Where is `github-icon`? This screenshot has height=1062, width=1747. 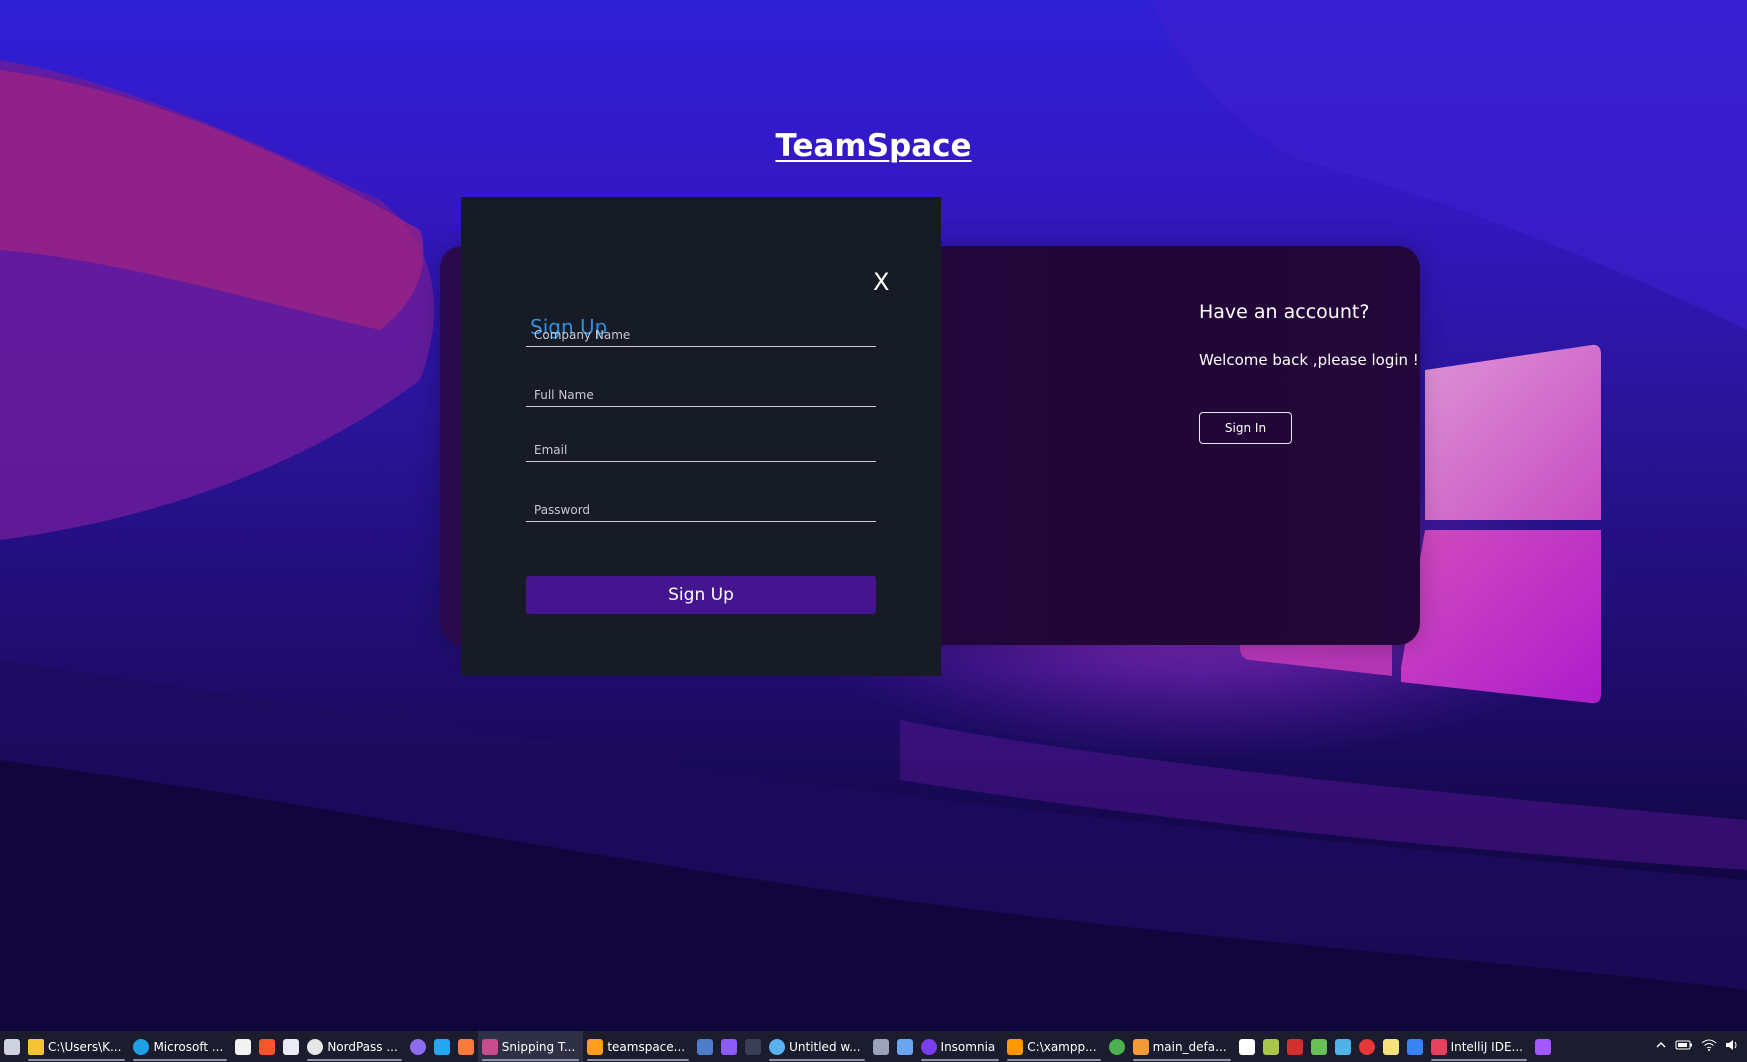 github-icon is located at coordinates (417, 1046).